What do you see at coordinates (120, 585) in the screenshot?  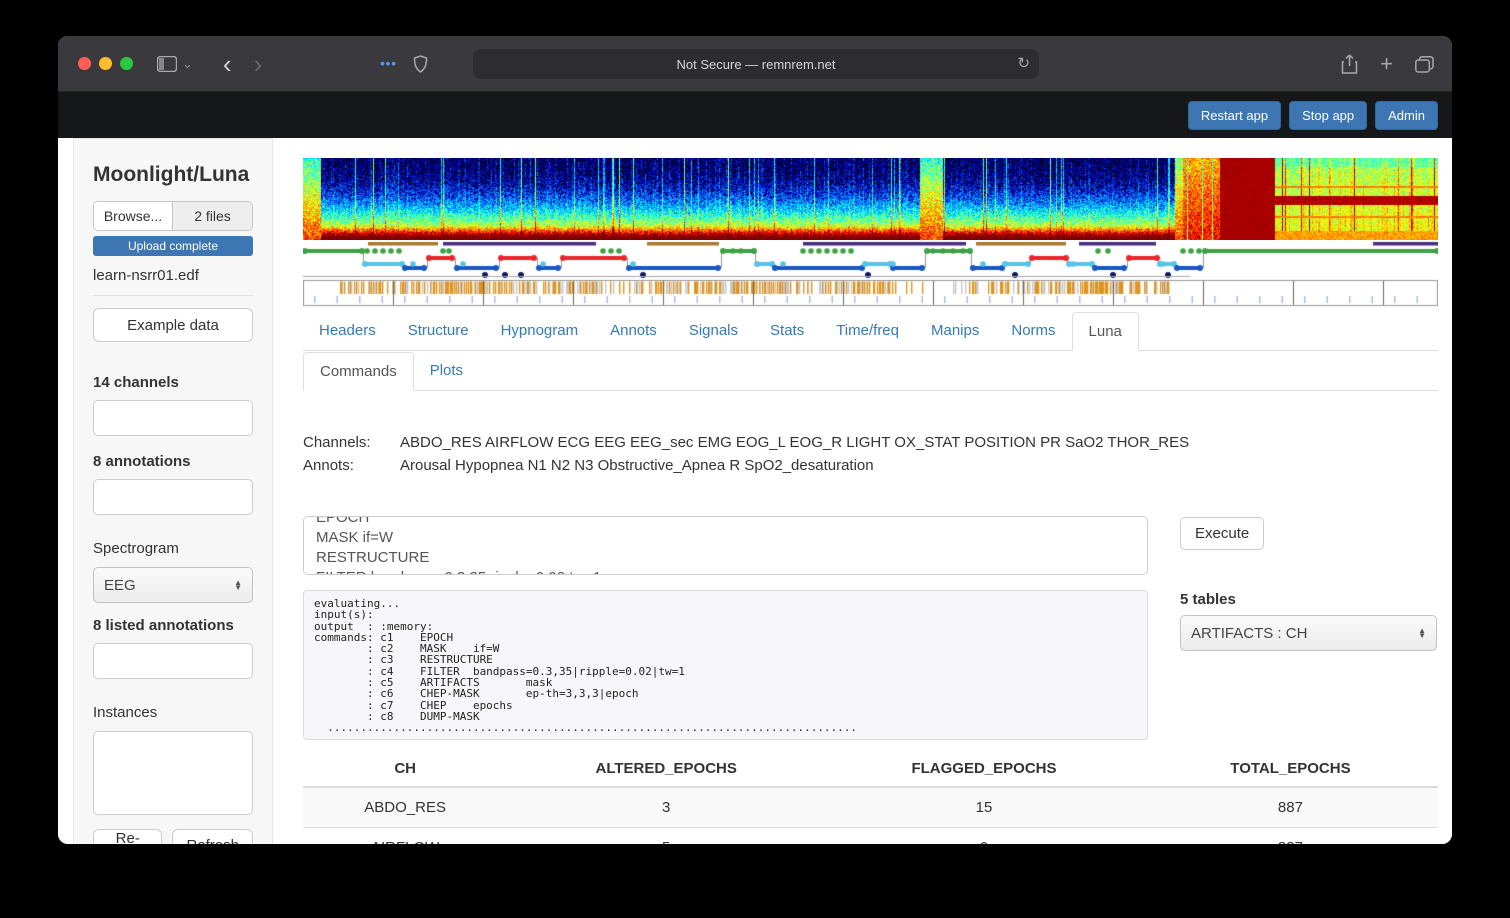 I see `spectrogram-select-value: EEG` at bounding box center [120, 585].